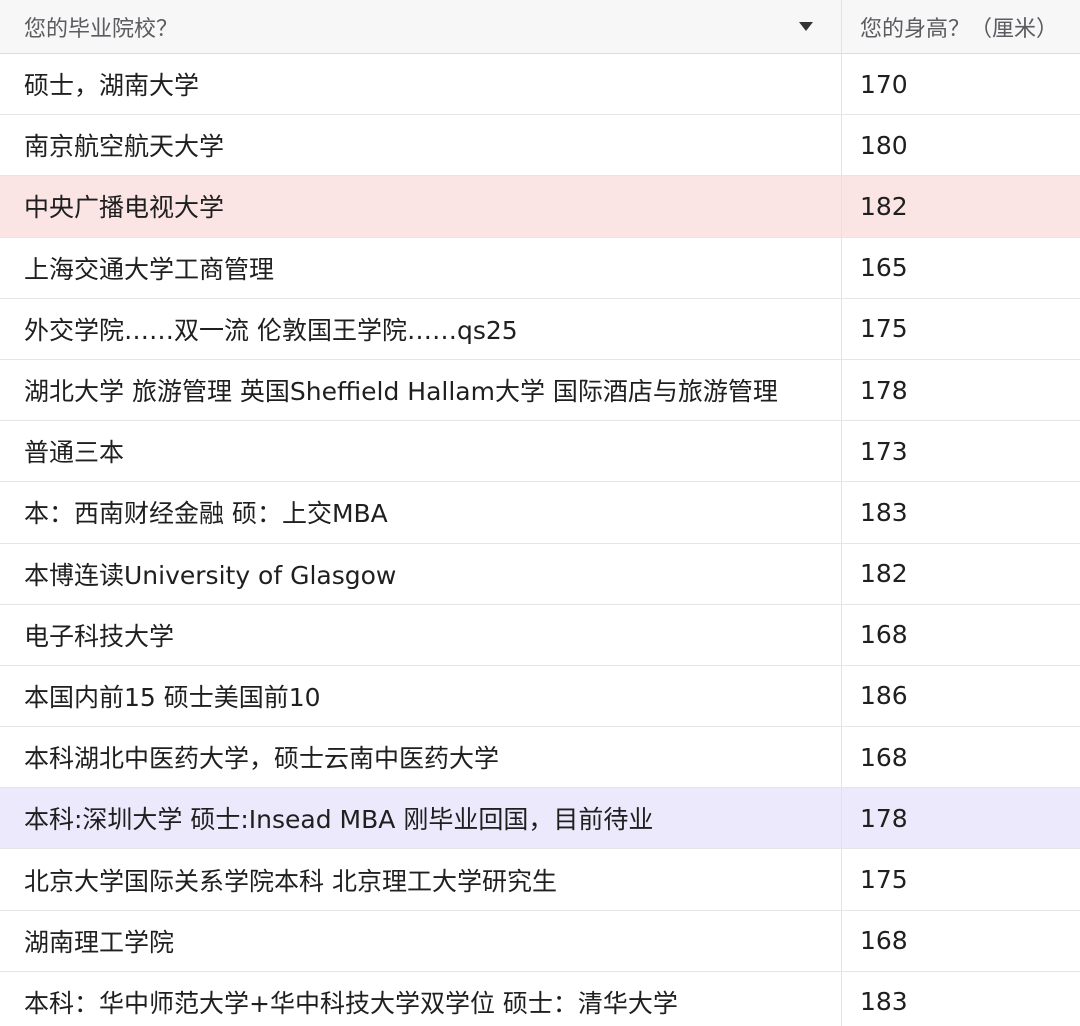 The height and width of the screenshot is (1026, 1080). What do you see at coordinates (961, 451) in the screenshot?
I see `cell-height: 173` at bounding box center [961, 451].